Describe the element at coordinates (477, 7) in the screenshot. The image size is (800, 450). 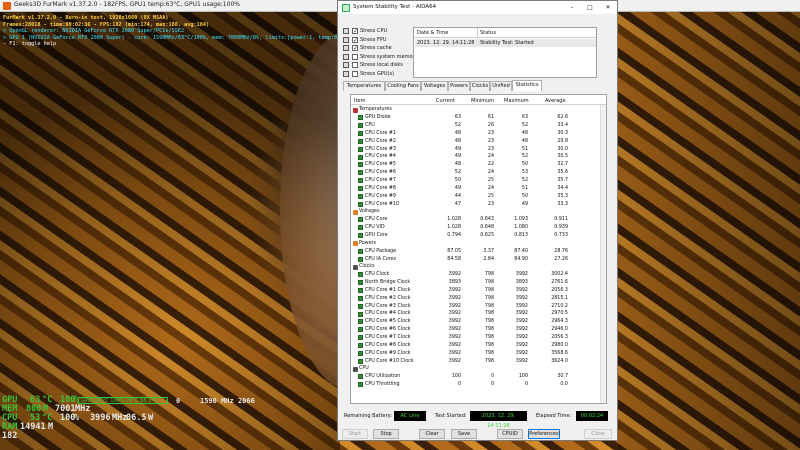
I see `aida64-titlebar: System Stability Test - AIDA64 – □ ✕` at that location.